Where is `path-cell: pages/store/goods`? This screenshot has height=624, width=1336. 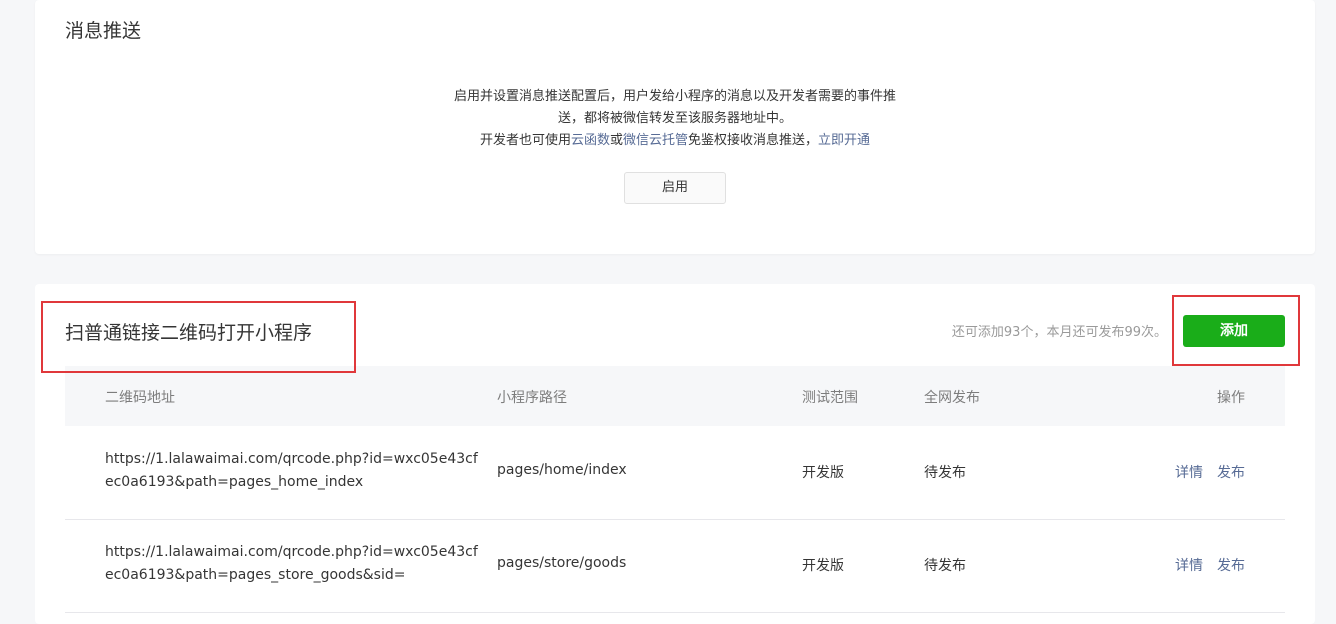
path-cell: pages/store/goods is located at coordinates (562, 563).